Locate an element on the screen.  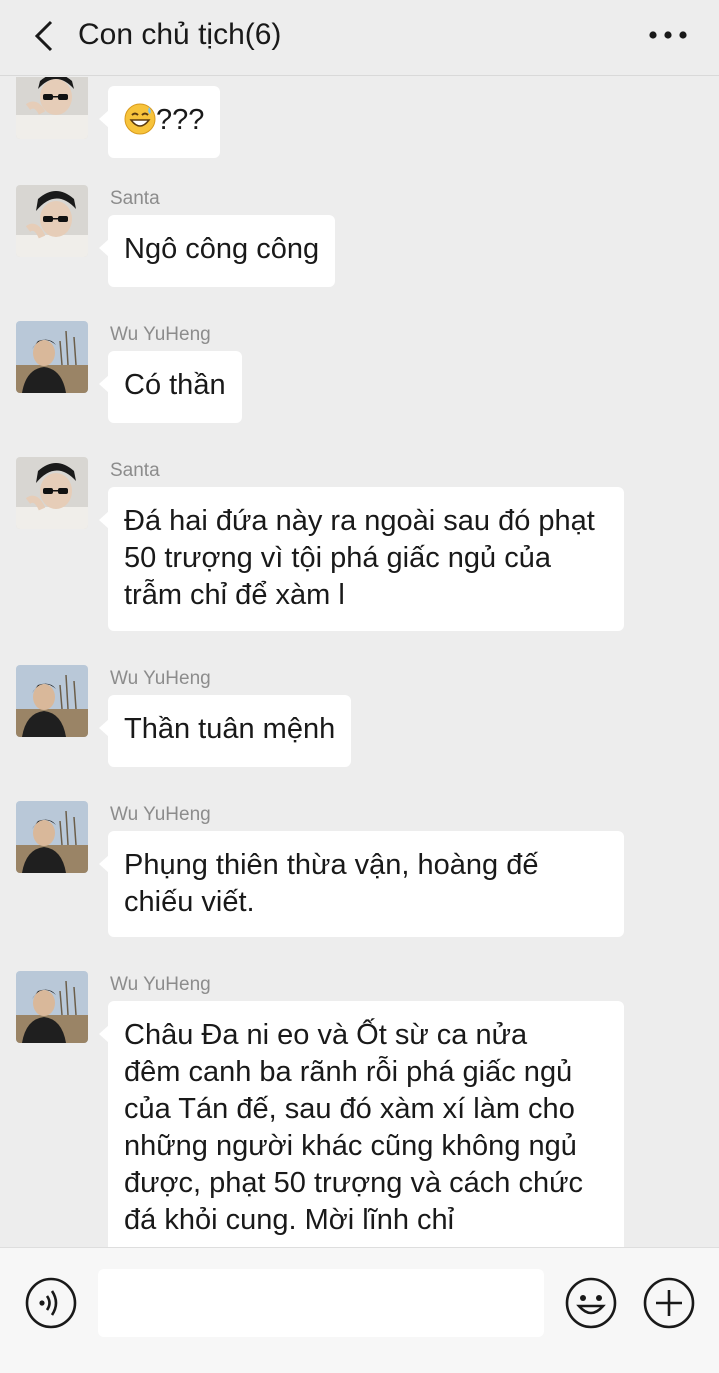
message-text-line: Châu Đa ni eo và Ốt sừ ca nửa is located at coordinates (326, 1035).